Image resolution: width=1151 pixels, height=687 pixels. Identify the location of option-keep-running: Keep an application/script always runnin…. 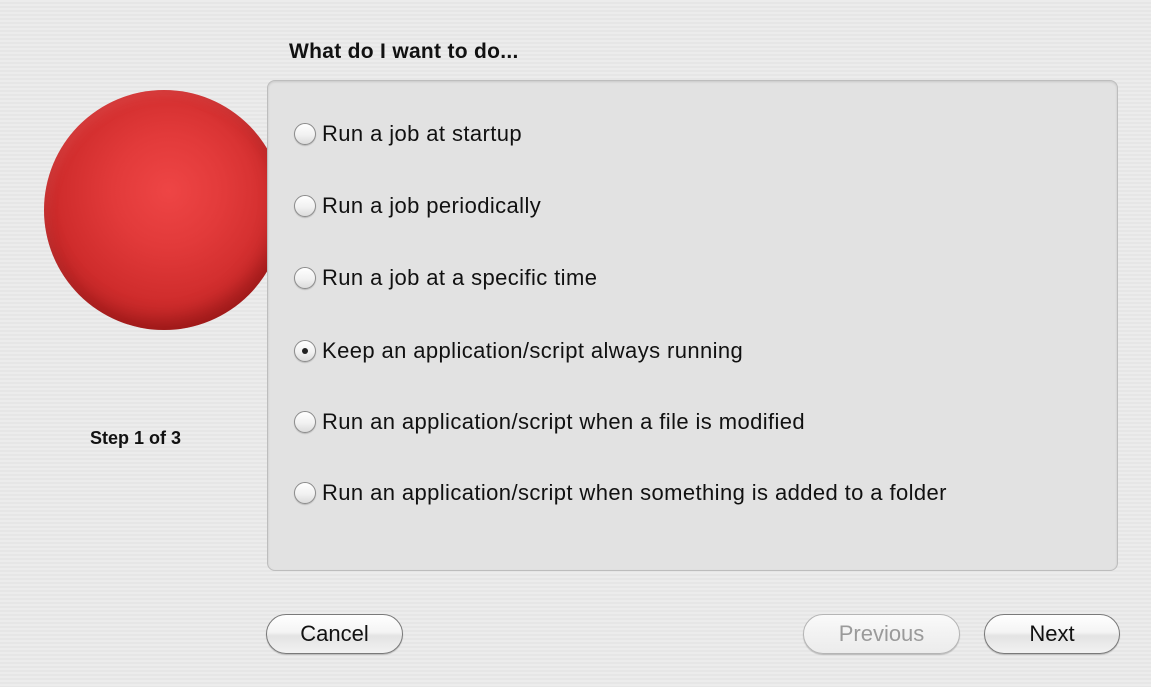
(518, 351).